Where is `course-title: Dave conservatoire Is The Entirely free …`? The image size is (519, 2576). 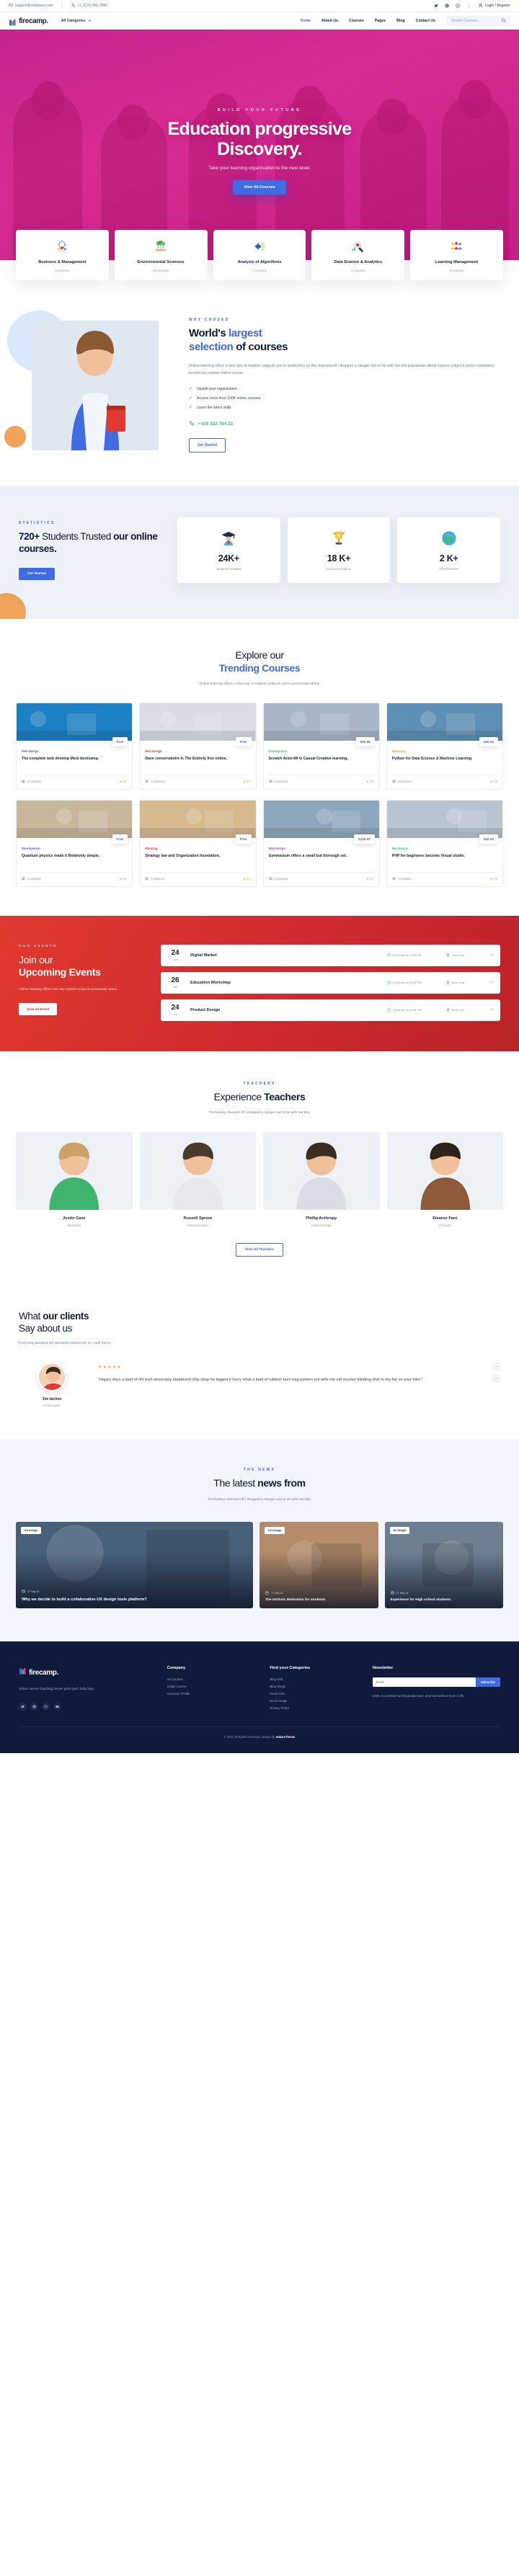
course-title: Dave conservatoire Is The Entirely free … is located at coordinates (186, 758).